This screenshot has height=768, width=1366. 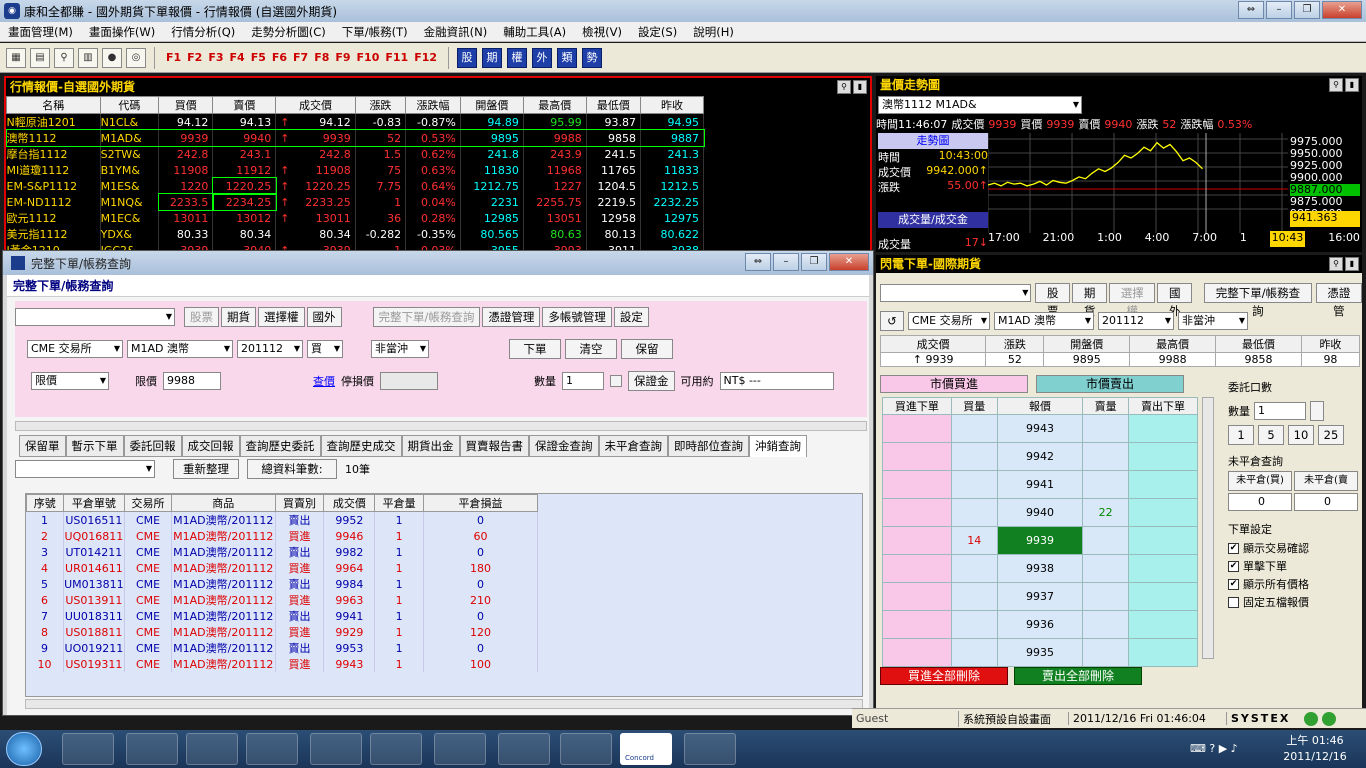 What do you see at coordinates (1132, 300) in the screenshot?
I see `flash-tab: 選擇權` at bounding box center [1132, 300].